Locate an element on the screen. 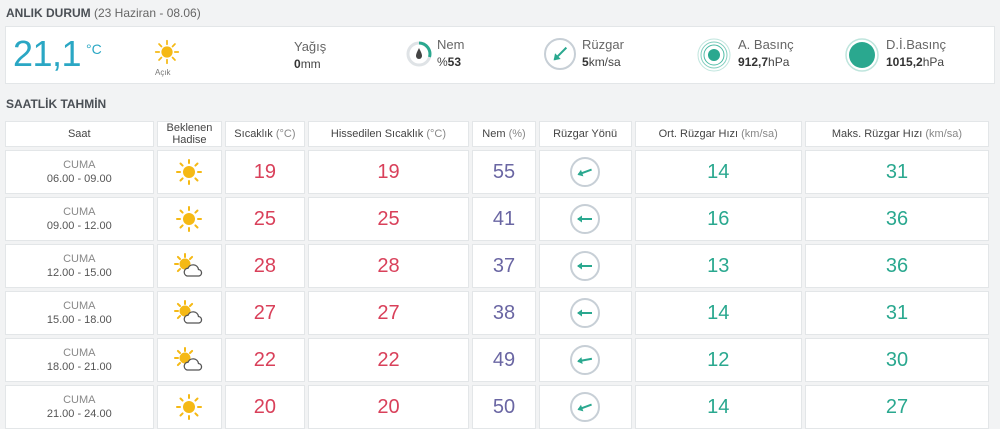 This screenshot has width=1000, height=429. wind-unit: km/sa is located at coordinates (604, 62).